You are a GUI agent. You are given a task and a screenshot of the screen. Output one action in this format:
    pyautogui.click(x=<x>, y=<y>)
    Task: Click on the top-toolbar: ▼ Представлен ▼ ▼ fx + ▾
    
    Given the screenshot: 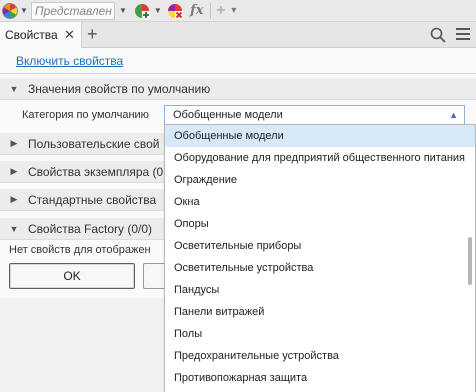 What is the action you would take?
    pyautogui.click(x=238, y=11)
    